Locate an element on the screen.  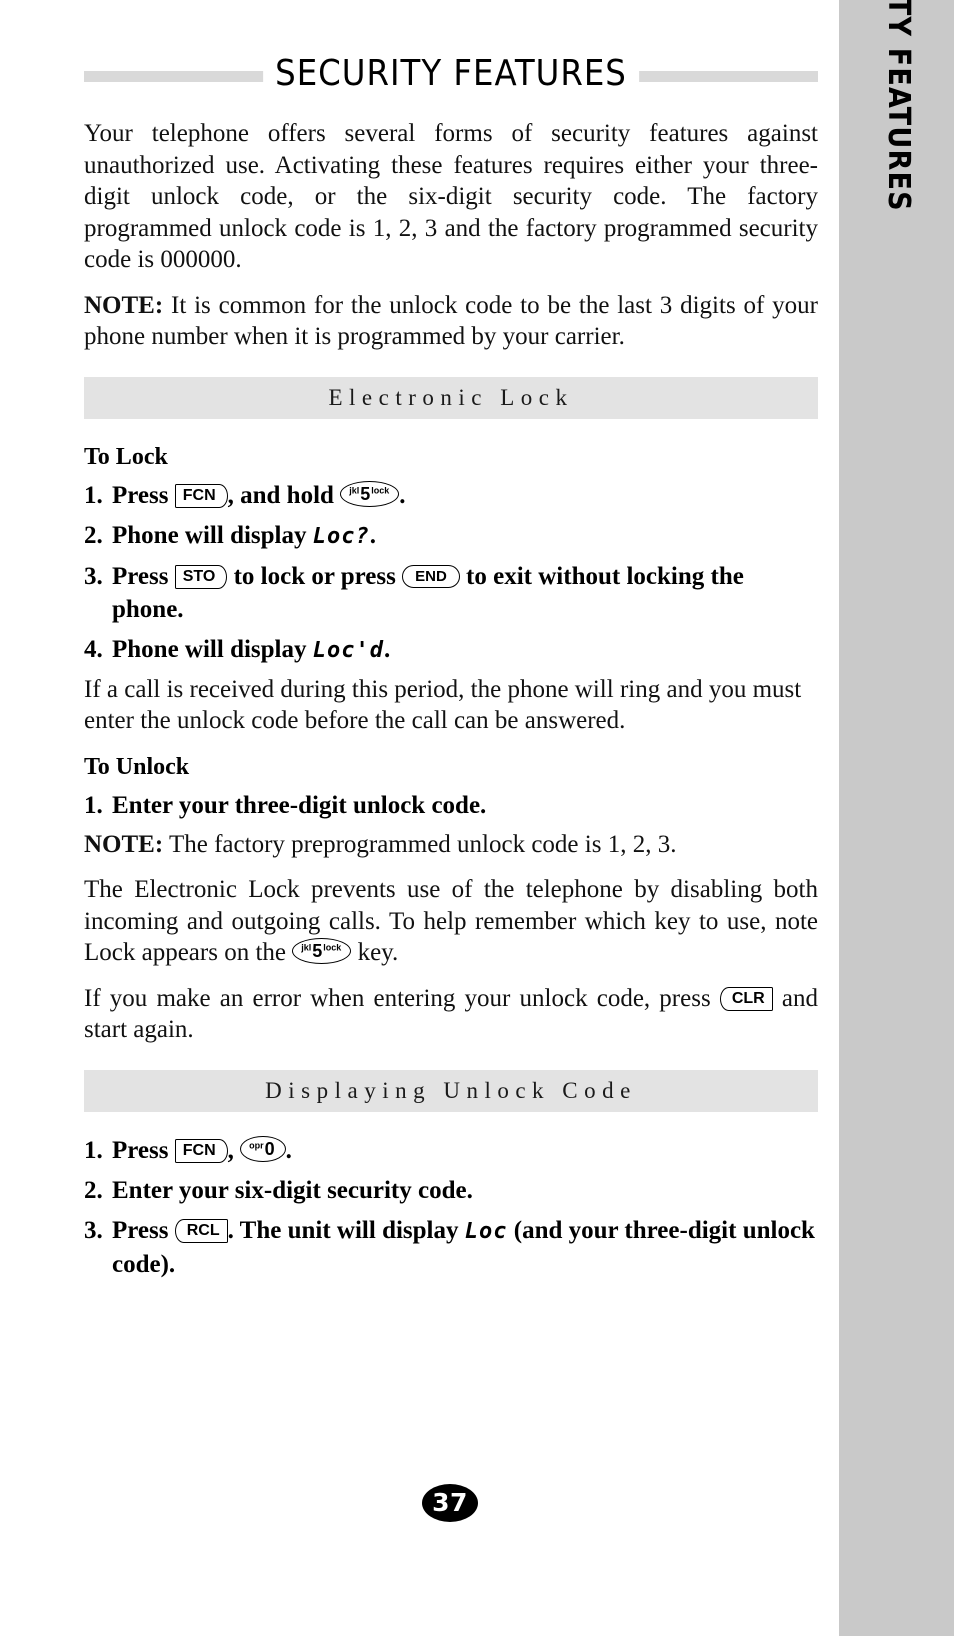
clr-key-icon: CLR is located at coordinates (746, 998).